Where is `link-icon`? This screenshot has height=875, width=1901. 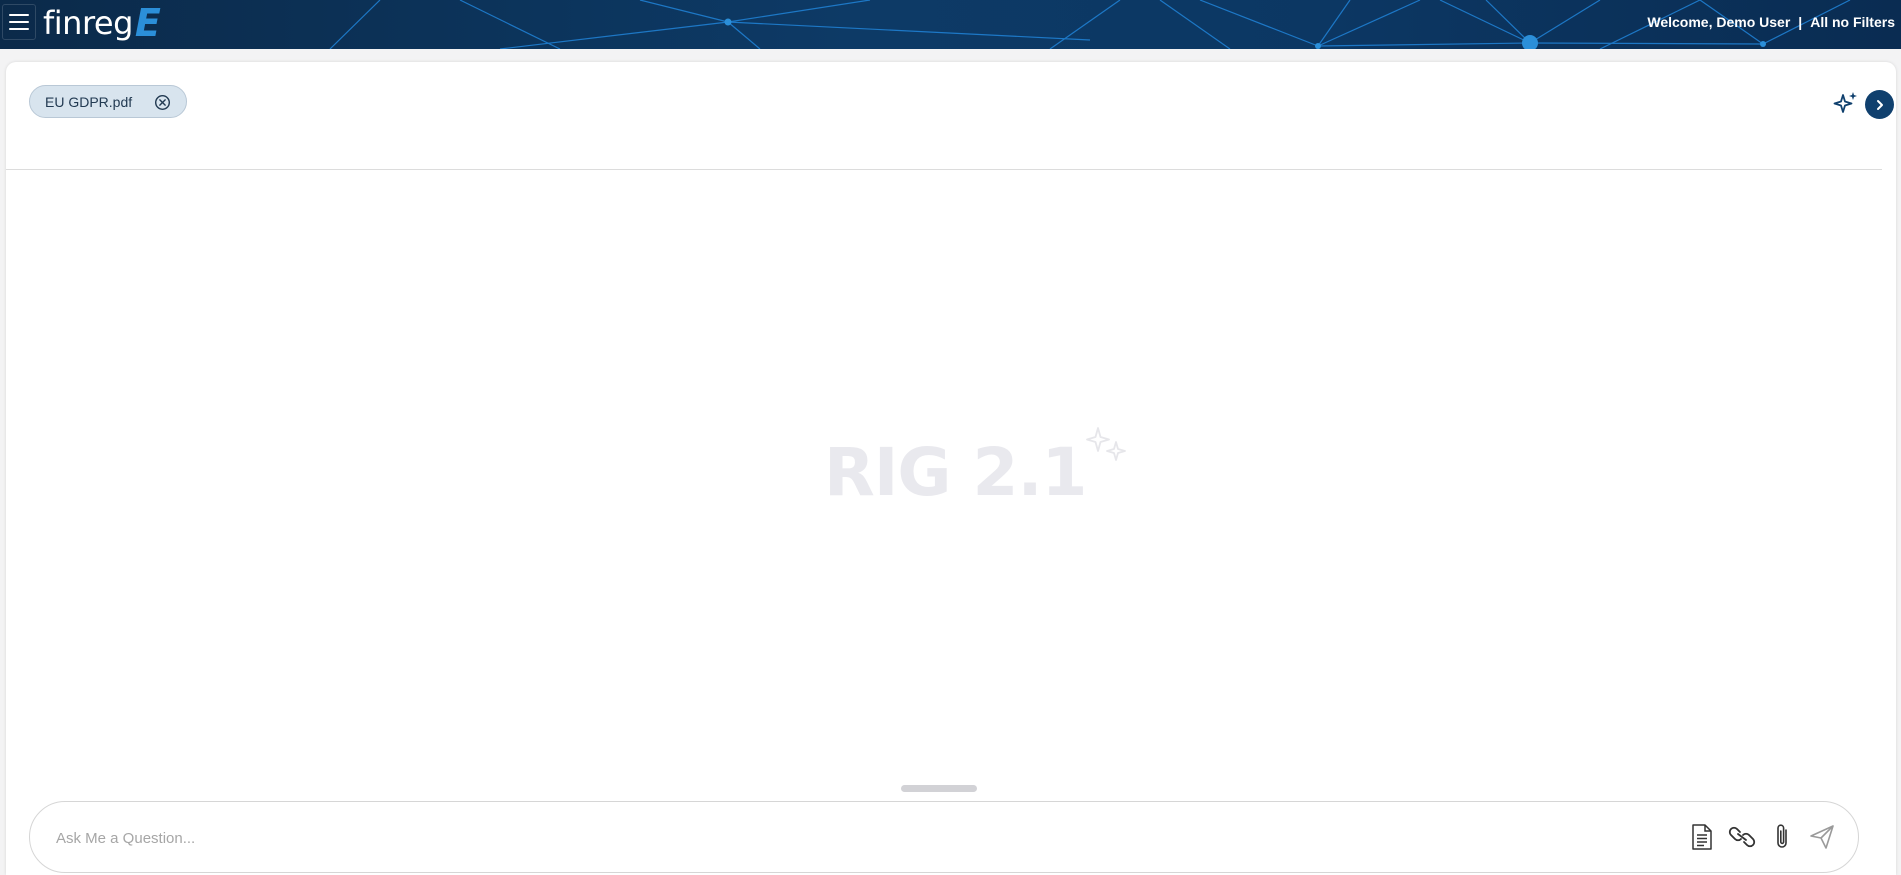
link-icon is located at coordinates (1742, 837).